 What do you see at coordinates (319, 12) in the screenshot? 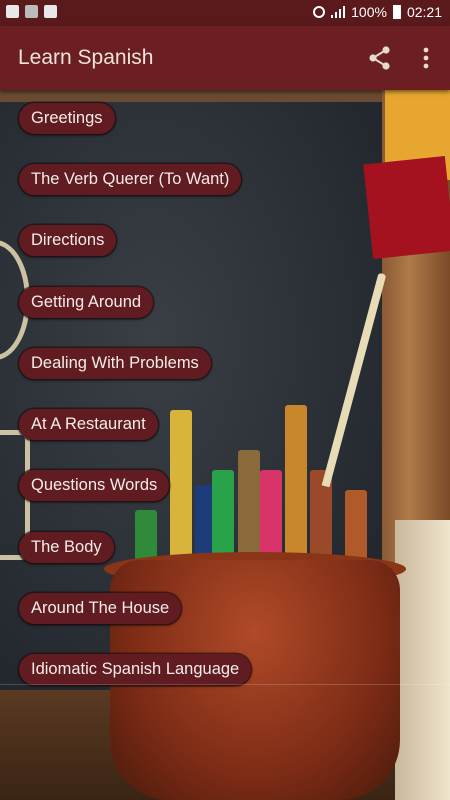
I see `alarm-icon` at bounding box center [319, 12].